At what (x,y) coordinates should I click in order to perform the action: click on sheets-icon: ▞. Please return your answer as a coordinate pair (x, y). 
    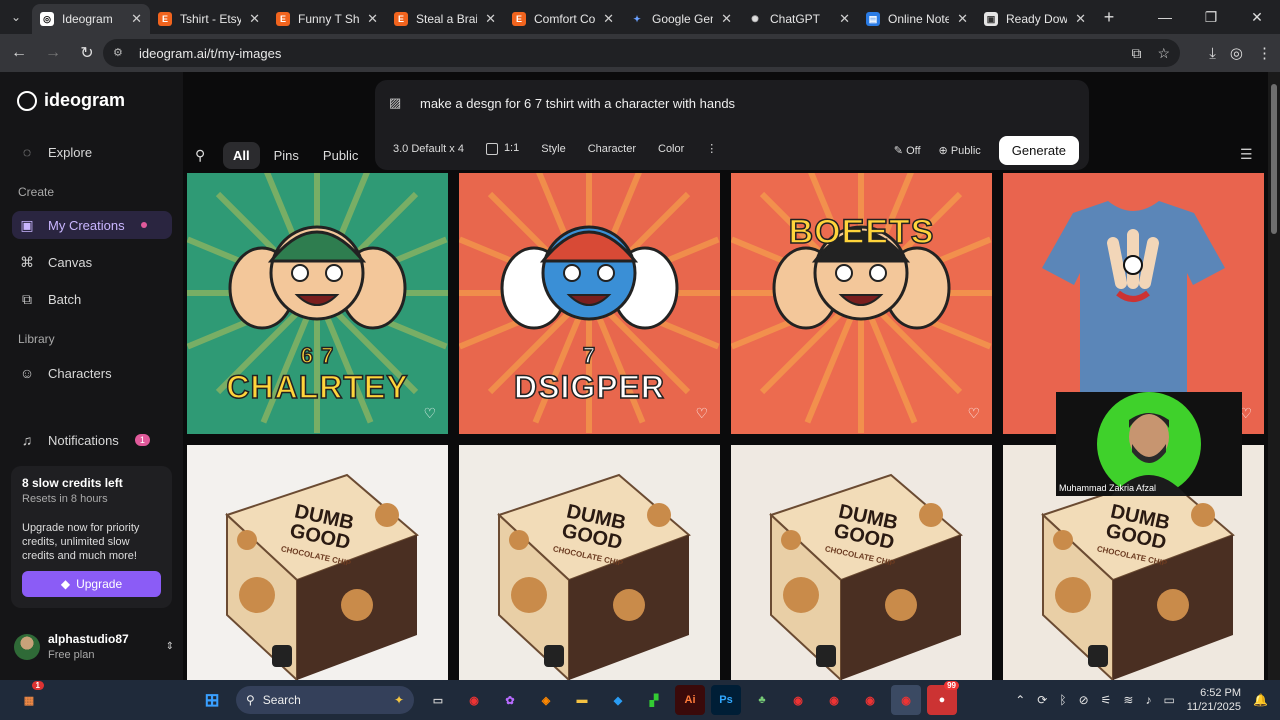
    Looking at the image, I should click on (654, 700).